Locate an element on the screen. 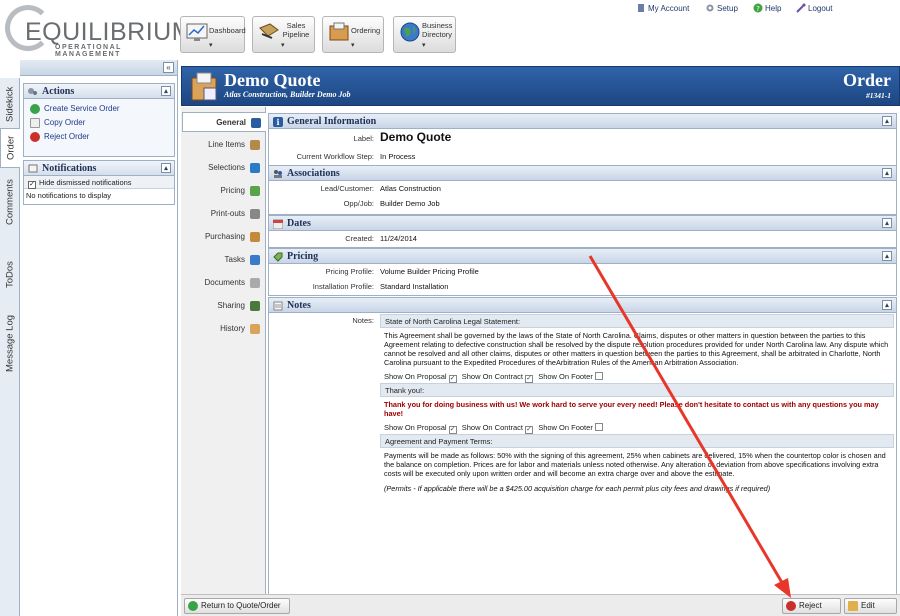 Image resolution: width=900 pixels, height=616 pixels. vtab-comments: Comments is located at coordinates (10, 202).